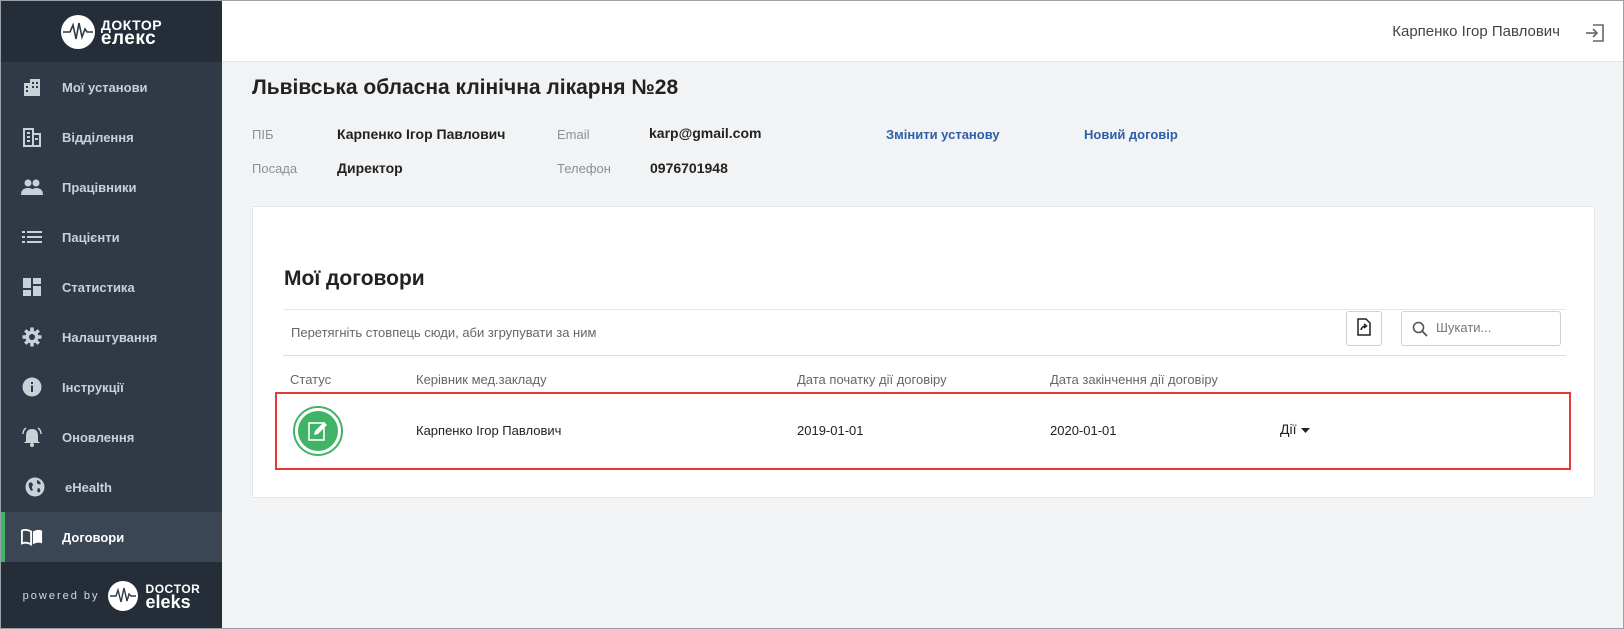 This screenshot has height=629, width=1624. Describe the element at coordinates (354, 278) in the screenshot. I see `contracts-title: Мої договори` at that location.